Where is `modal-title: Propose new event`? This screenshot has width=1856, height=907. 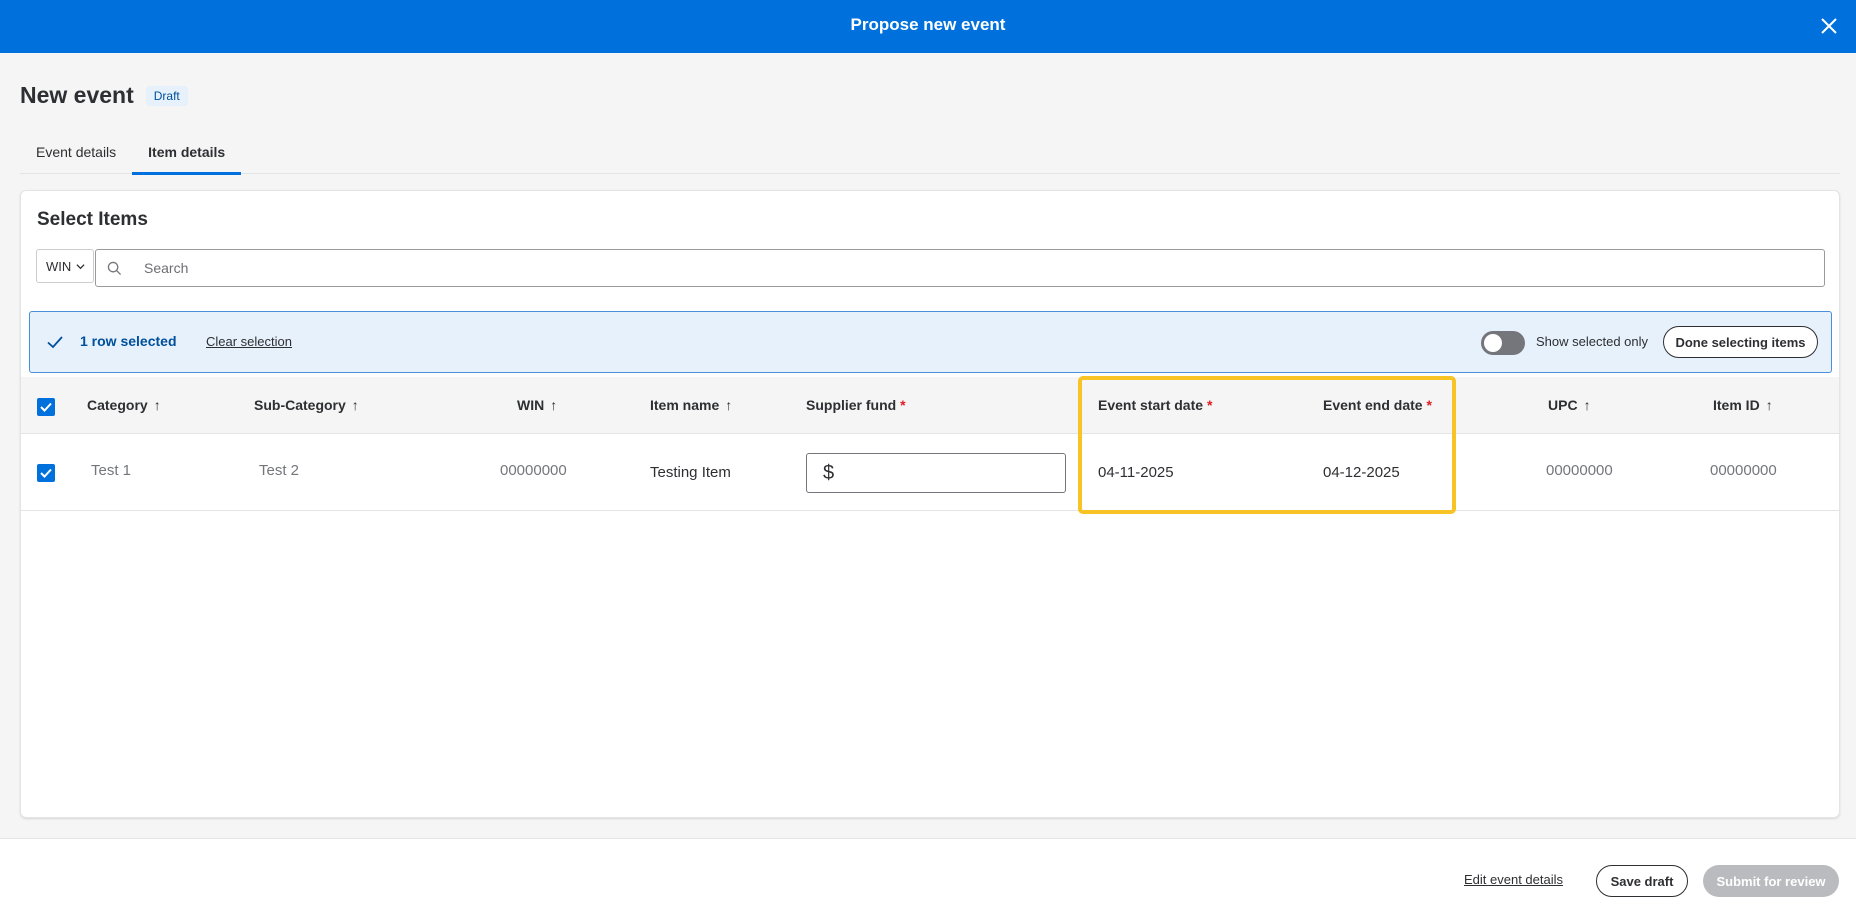
modal-title: Propose new event is located at coordinates (928, 24).